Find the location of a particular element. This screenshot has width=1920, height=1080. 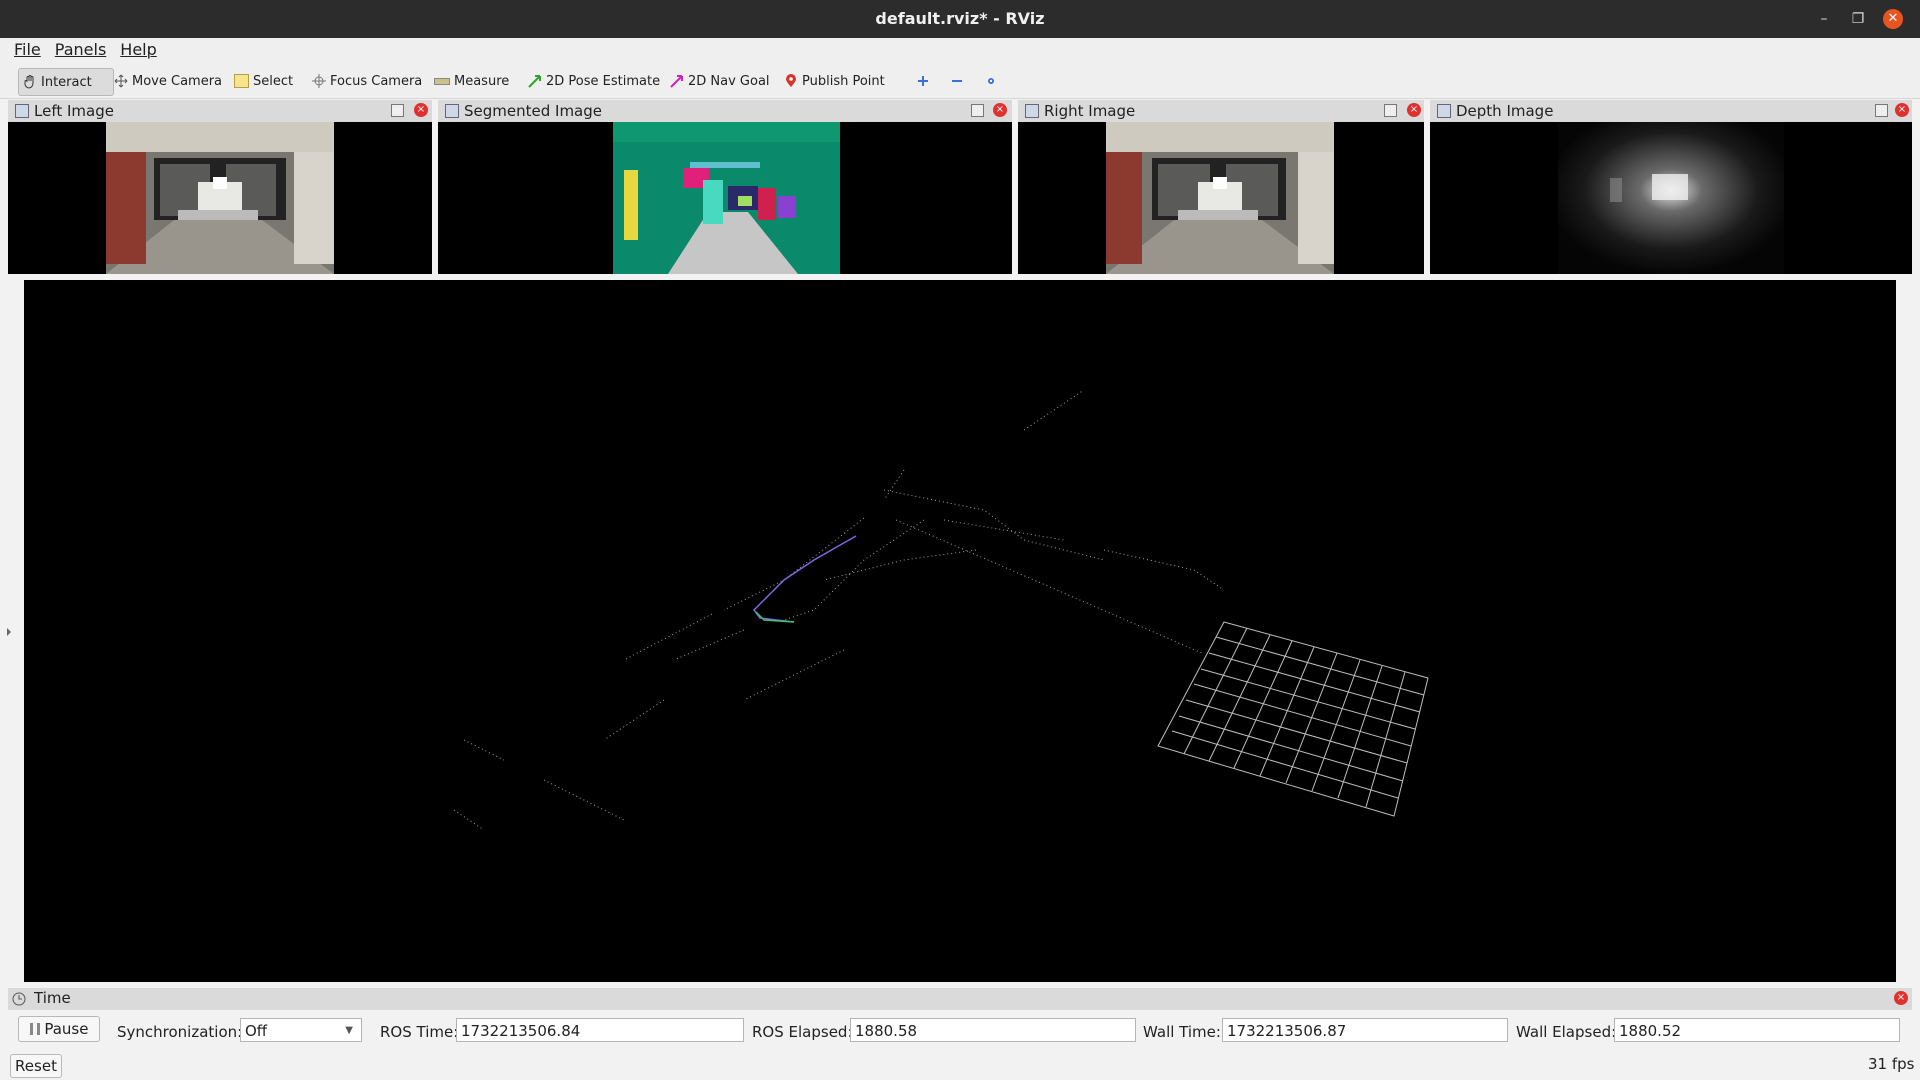

pause-button: Pause is located at coordinates (59, 1029).